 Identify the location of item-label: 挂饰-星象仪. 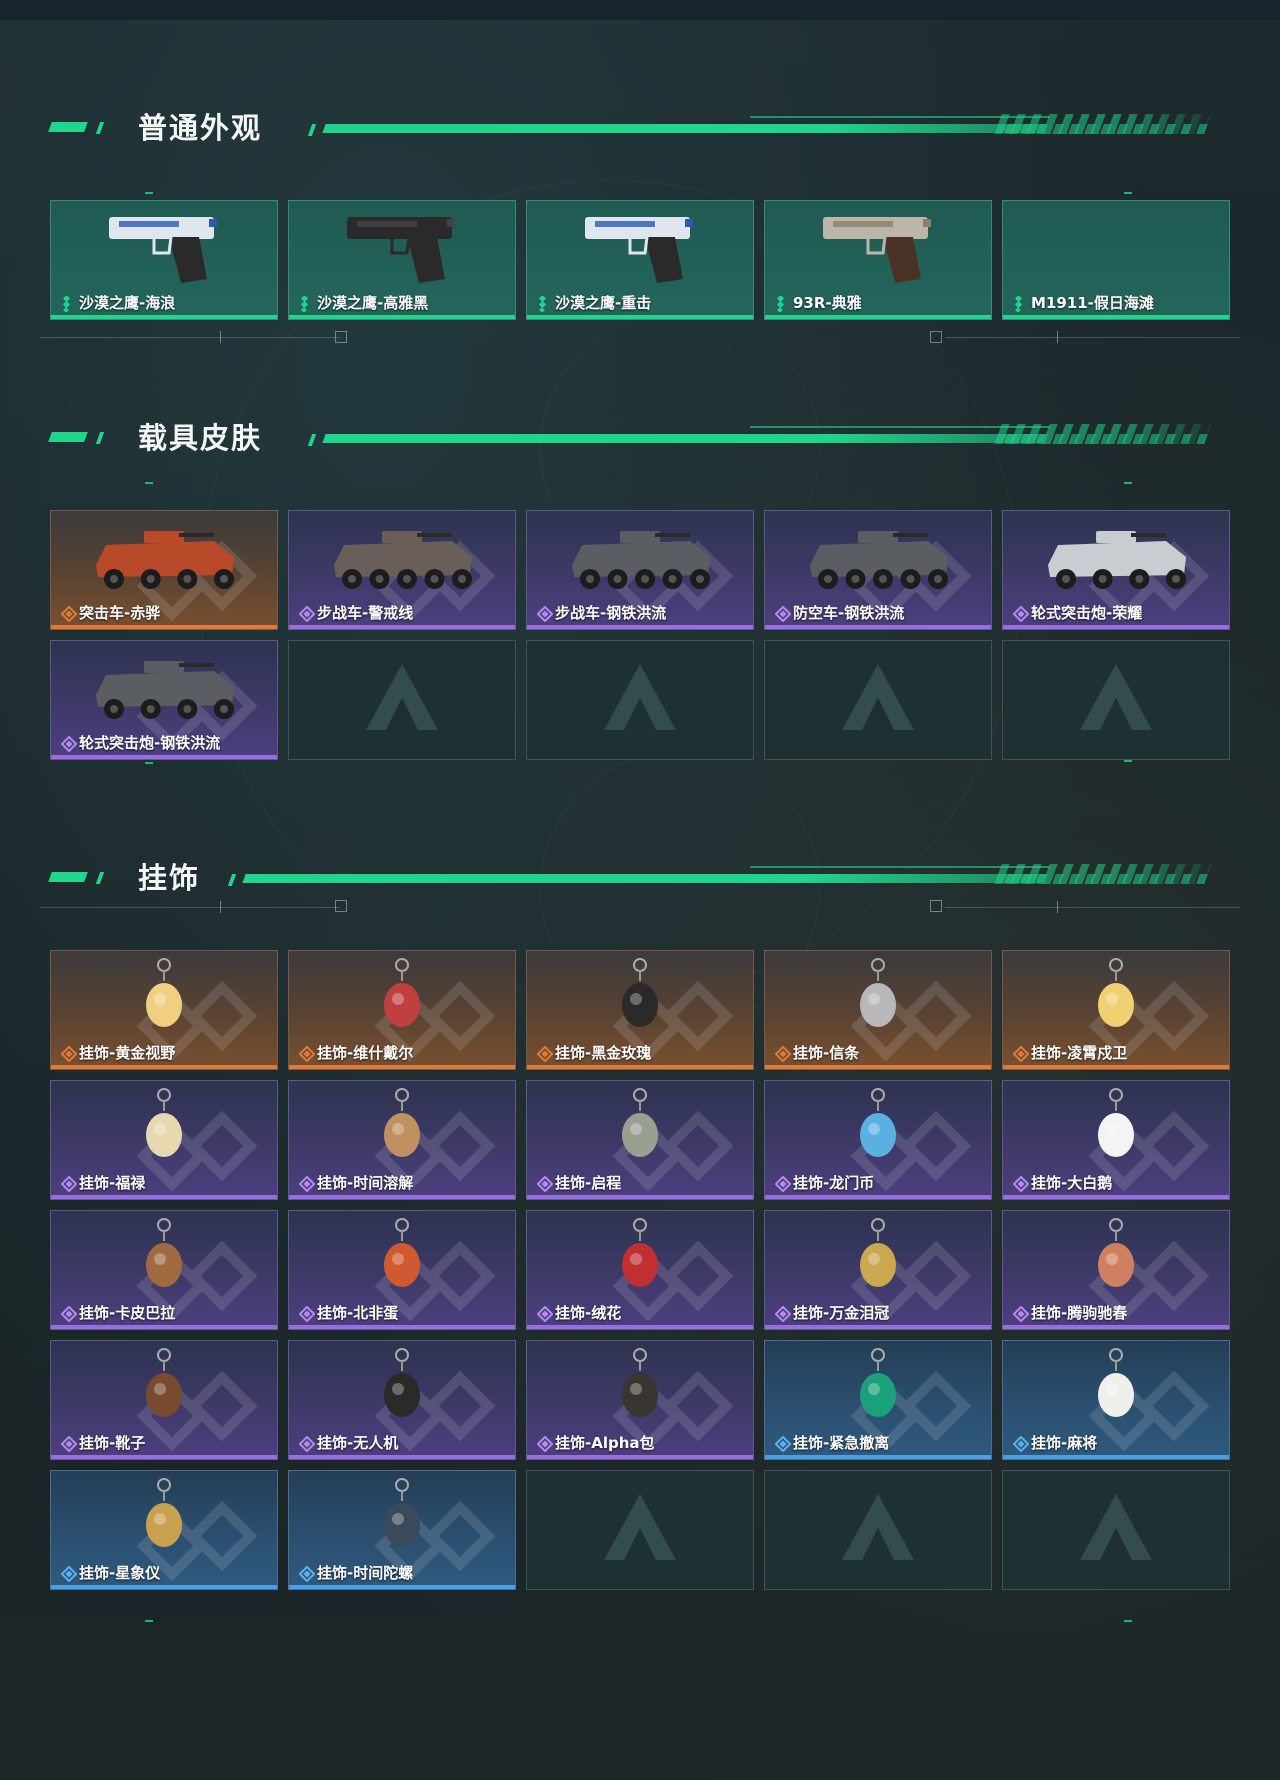
(120, 1573).